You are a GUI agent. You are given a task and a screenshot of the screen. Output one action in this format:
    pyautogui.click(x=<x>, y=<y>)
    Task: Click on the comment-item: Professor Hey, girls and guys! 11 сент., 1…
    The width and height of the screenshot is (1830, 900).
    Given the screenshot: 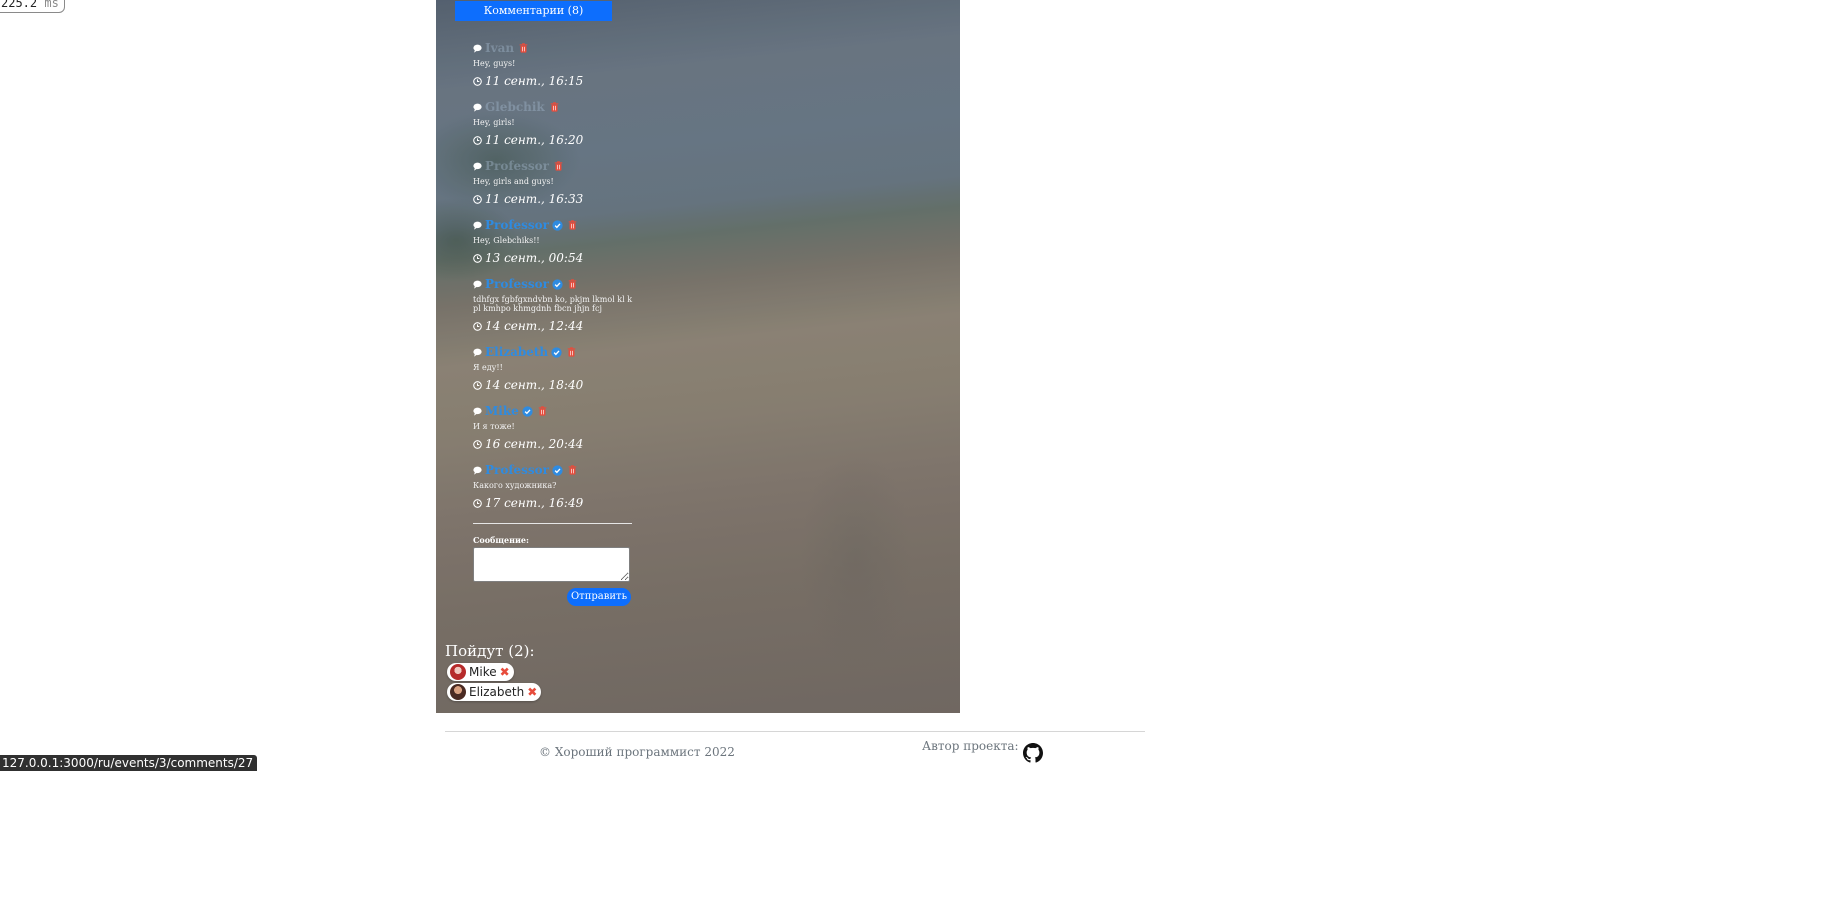 What is the action you would take?
    pyautogui.click(x=555, y=186)
    